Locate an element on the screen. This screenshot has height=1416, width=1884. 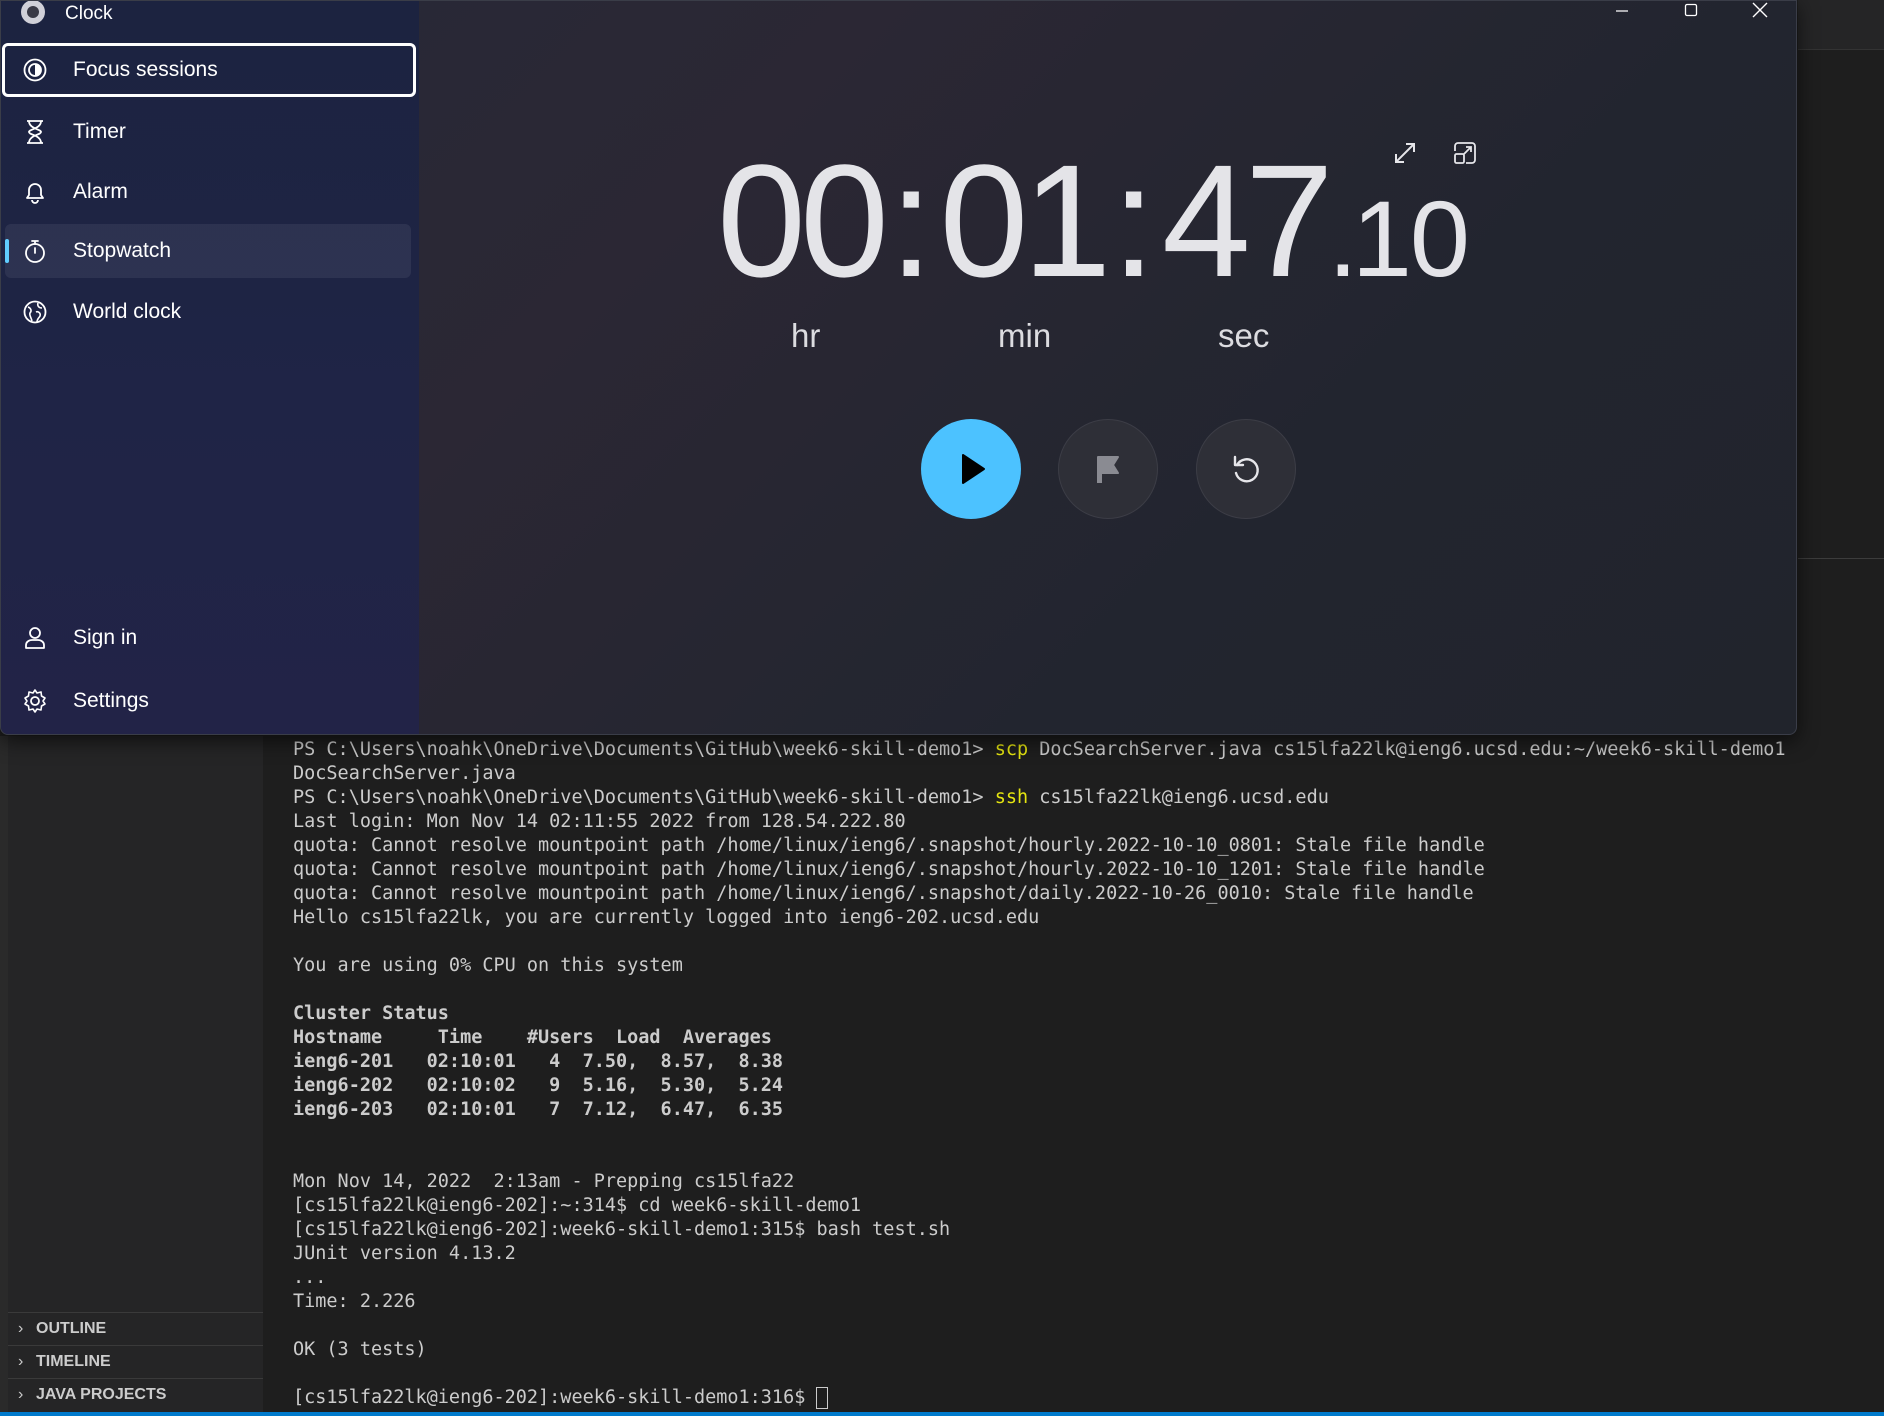
close-icon is located at coordinates (1760, 10).